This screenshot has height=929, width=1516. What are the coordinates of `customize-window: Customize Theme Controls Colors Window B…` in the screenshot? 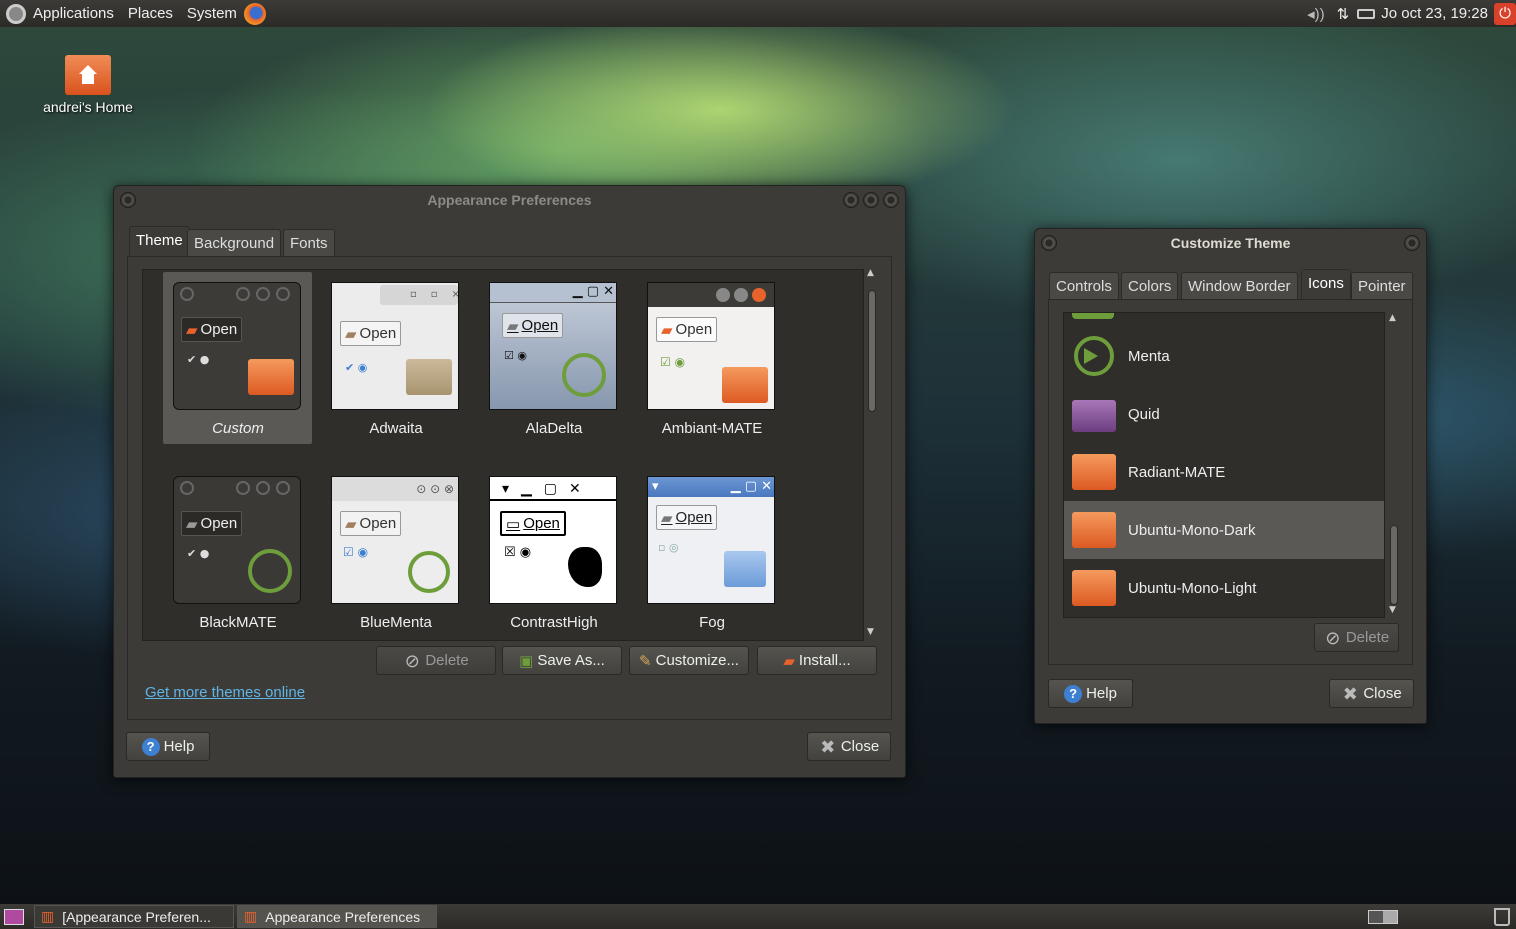 It's located at (1230, 476).